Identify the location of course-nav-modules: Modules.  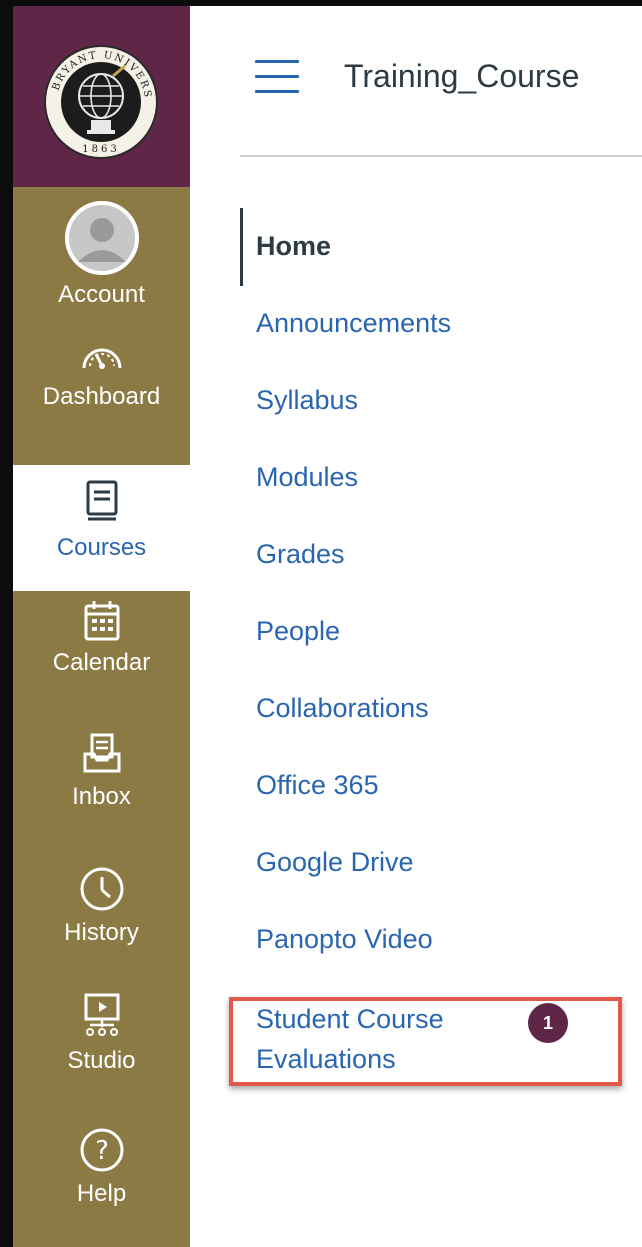
(307, 477).